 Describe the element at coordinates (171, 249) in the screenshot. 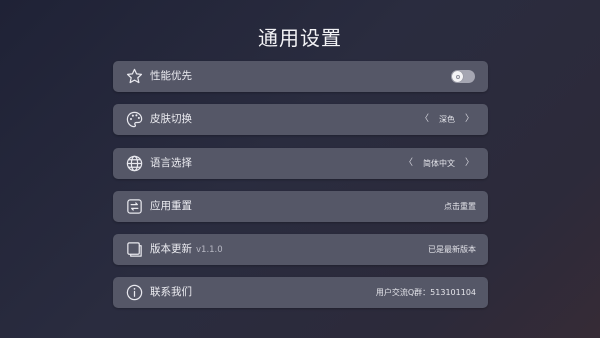

I see `update-label-text: 版本更新` at that location.